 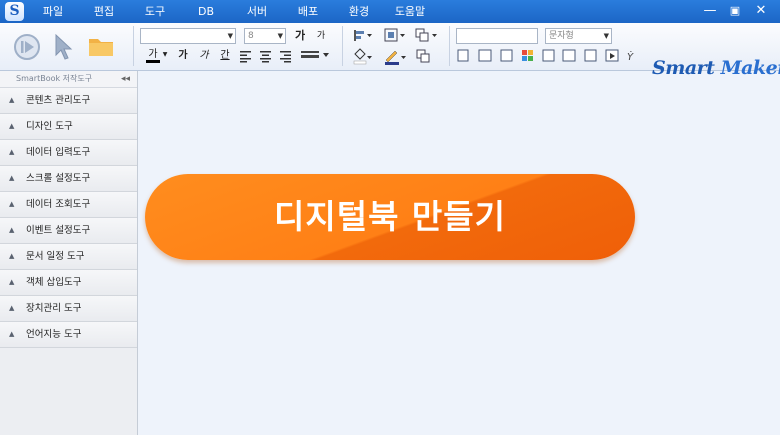 What do you see at coordinates (257, 11) in the screenshot?
I see `menu-server: 서버` at bounding box center [257, 11].